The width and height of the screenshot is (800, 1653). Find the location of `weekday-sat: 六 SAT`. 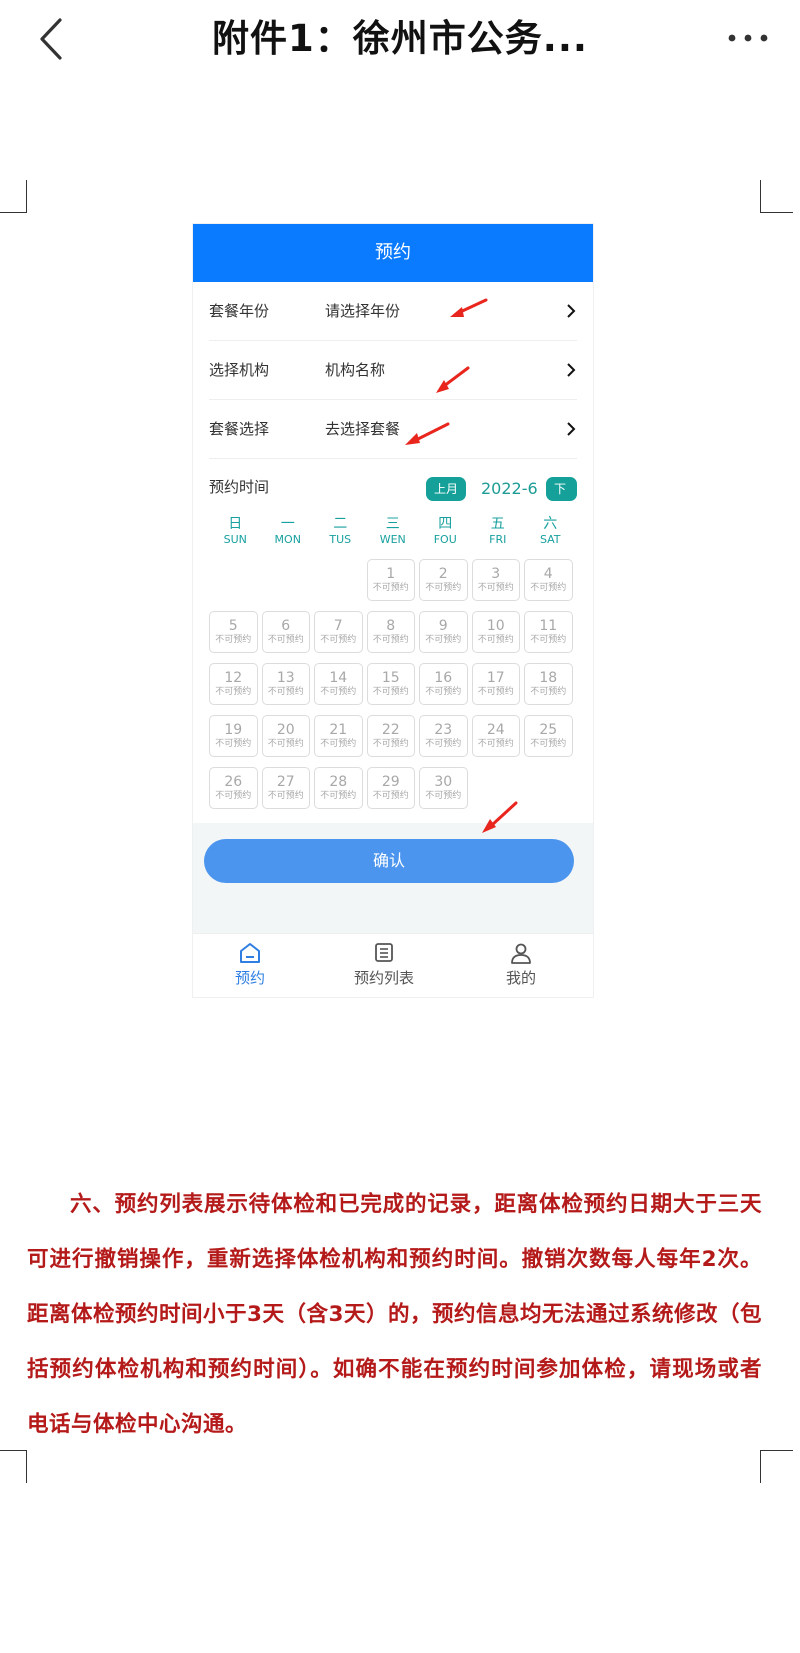

weekday-sat: 六 SAT is located at coordinates (550, 535).